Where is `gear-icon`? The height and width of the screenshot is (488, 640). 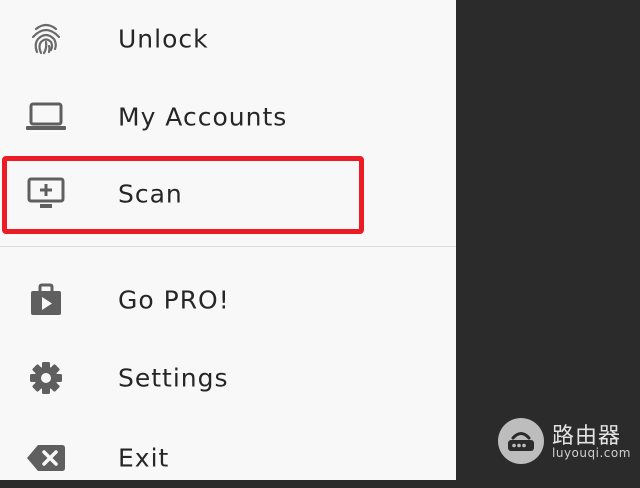 gear-icon is located at coordinates (46, 378).